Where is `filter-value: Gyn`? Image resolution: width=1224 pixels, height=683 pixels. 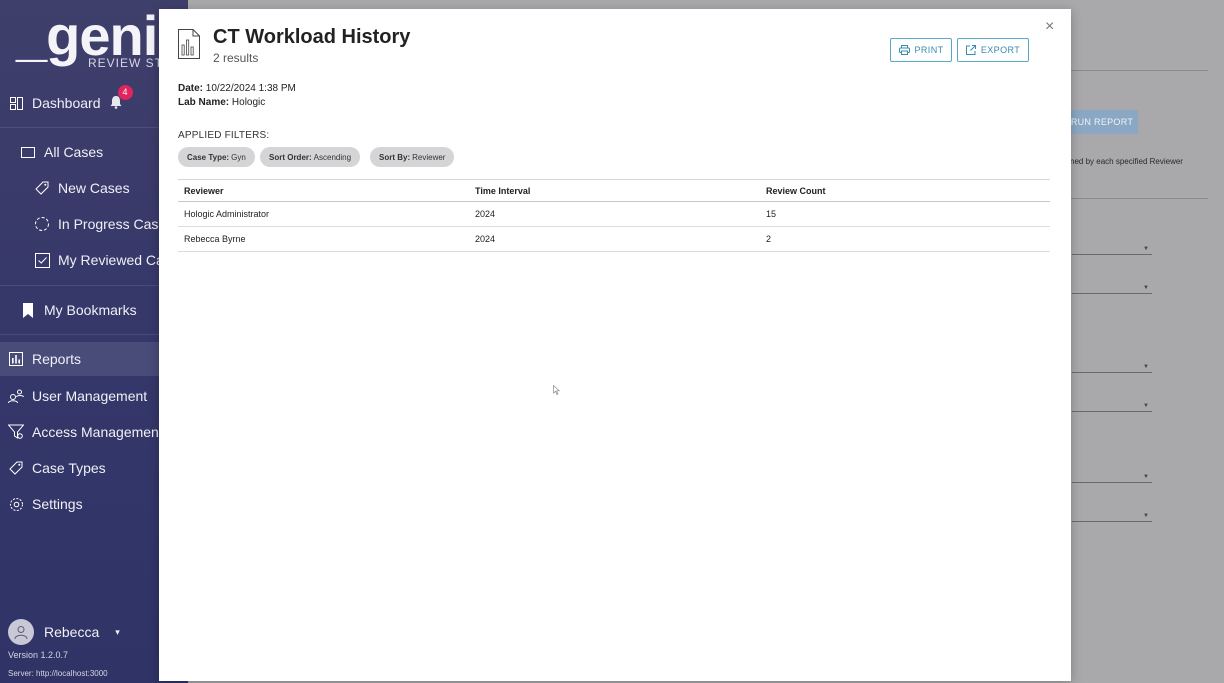 filter-value: Gyn is located at coordinates (238, 157).